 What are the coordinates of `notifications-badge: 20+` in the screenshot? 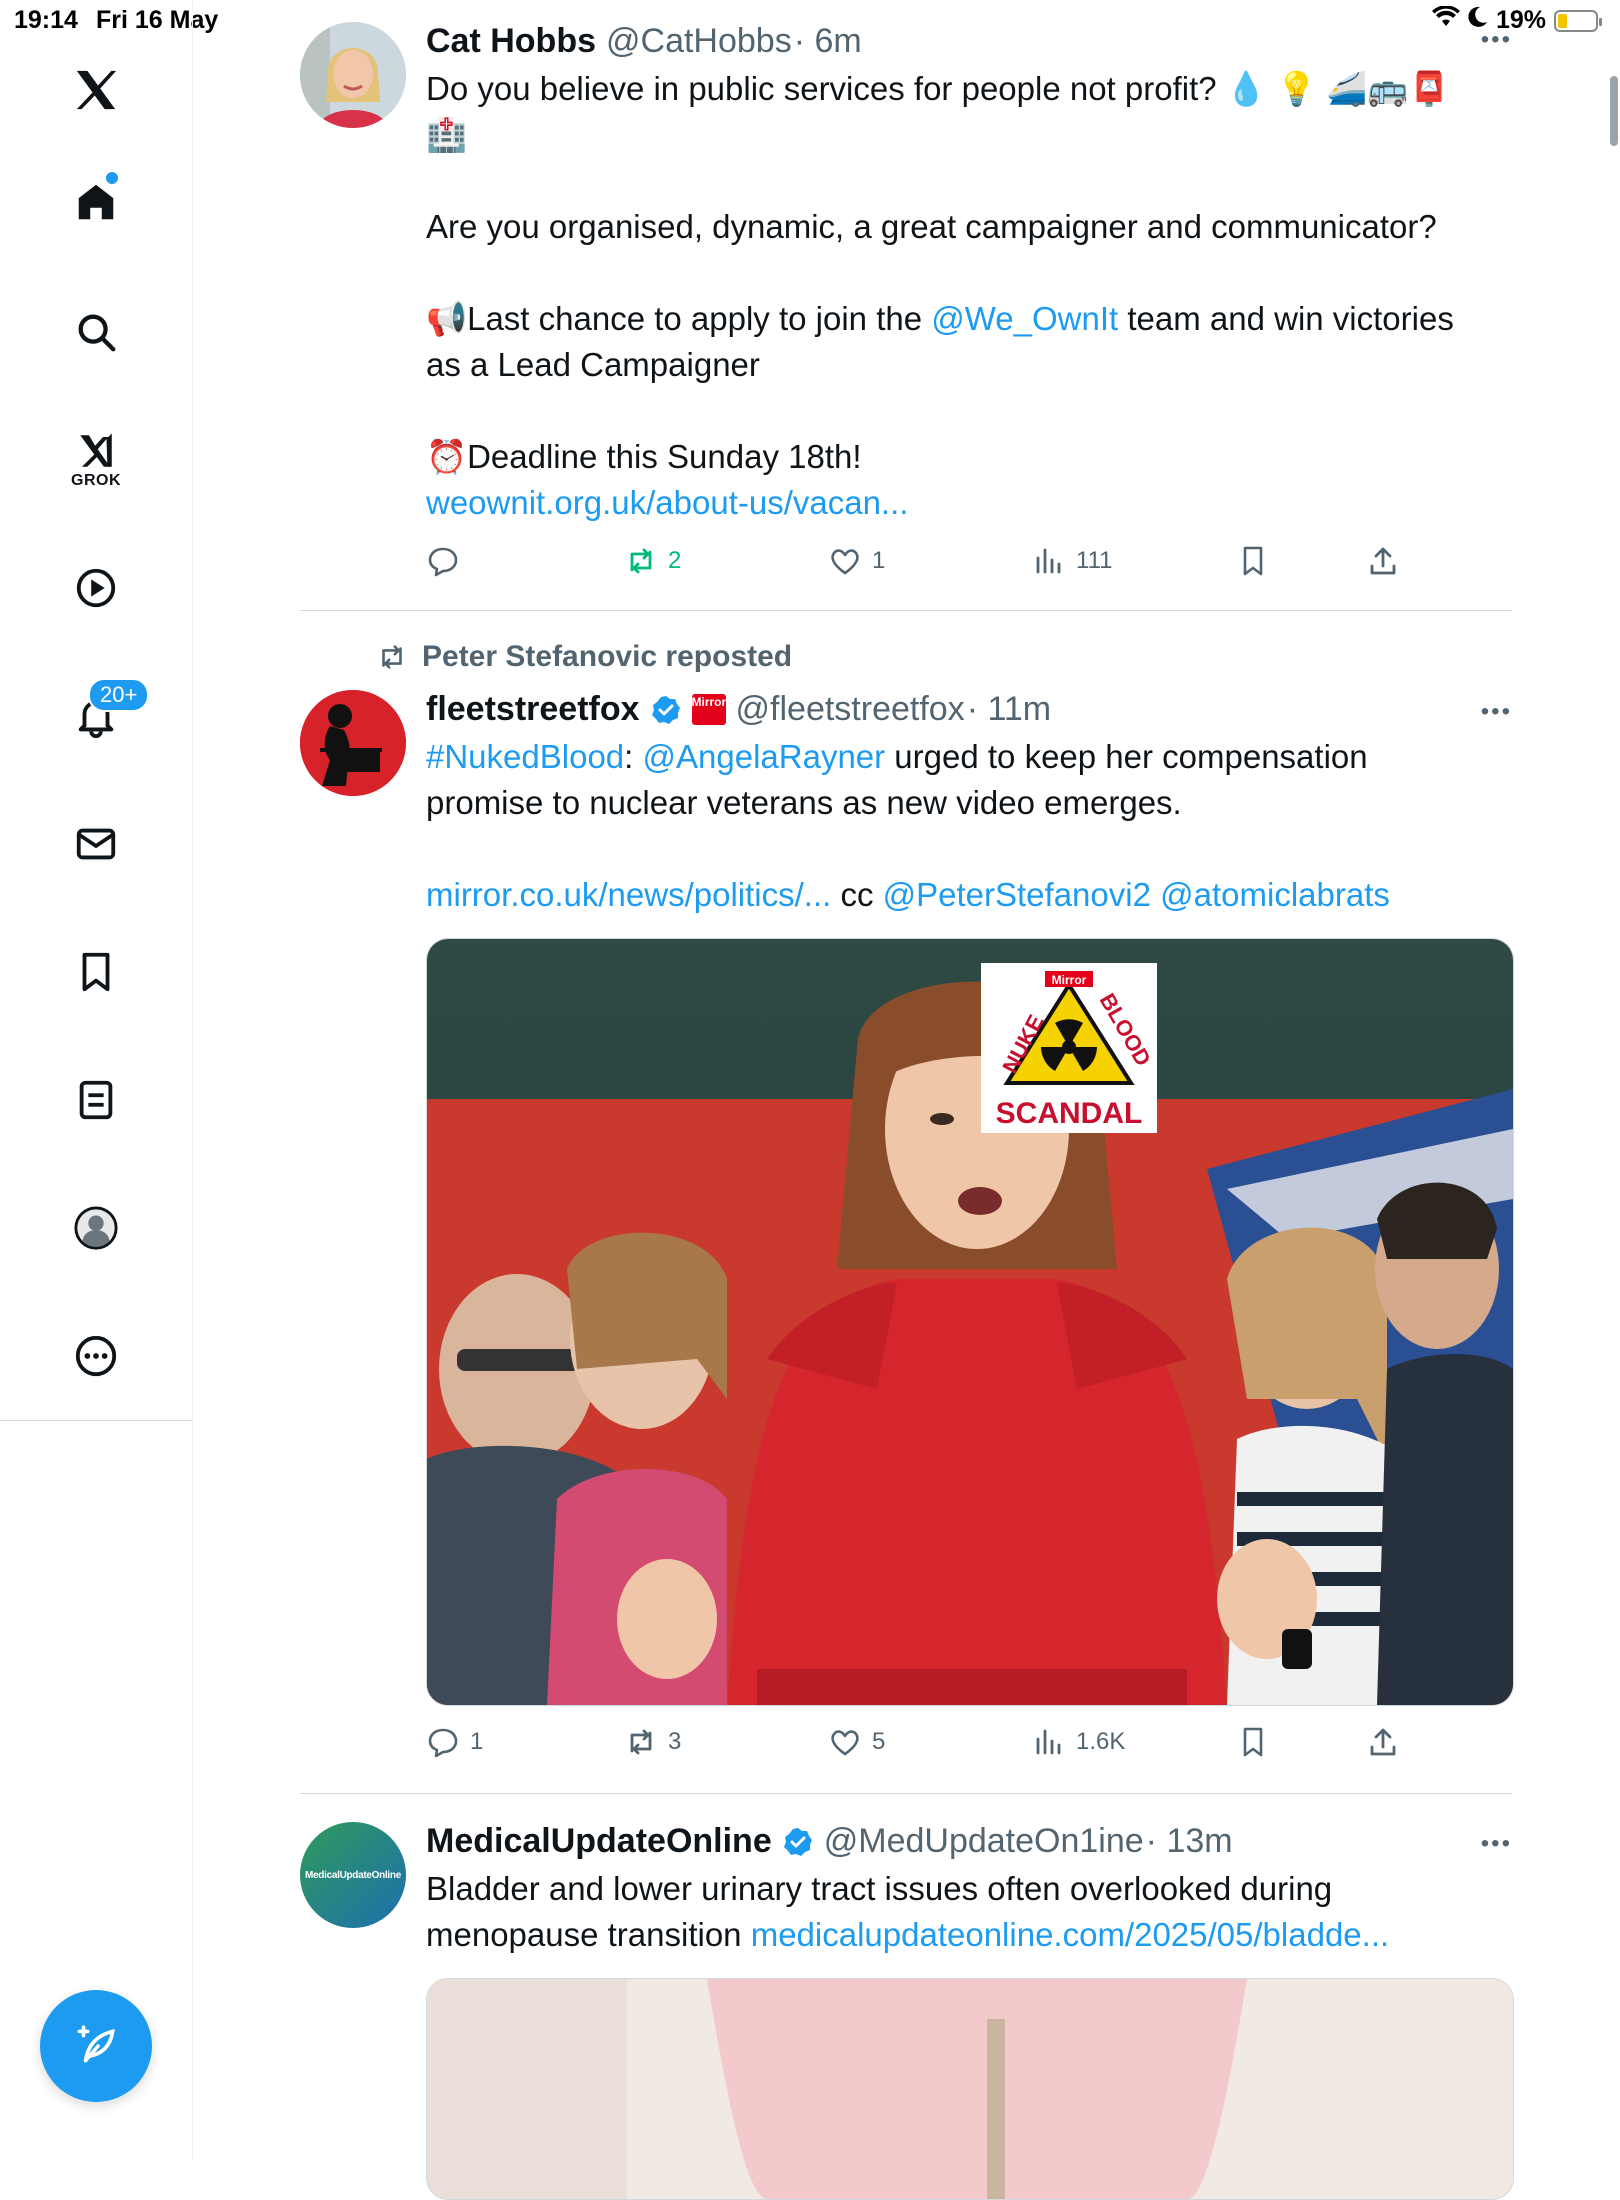 It's located at (119, 695).